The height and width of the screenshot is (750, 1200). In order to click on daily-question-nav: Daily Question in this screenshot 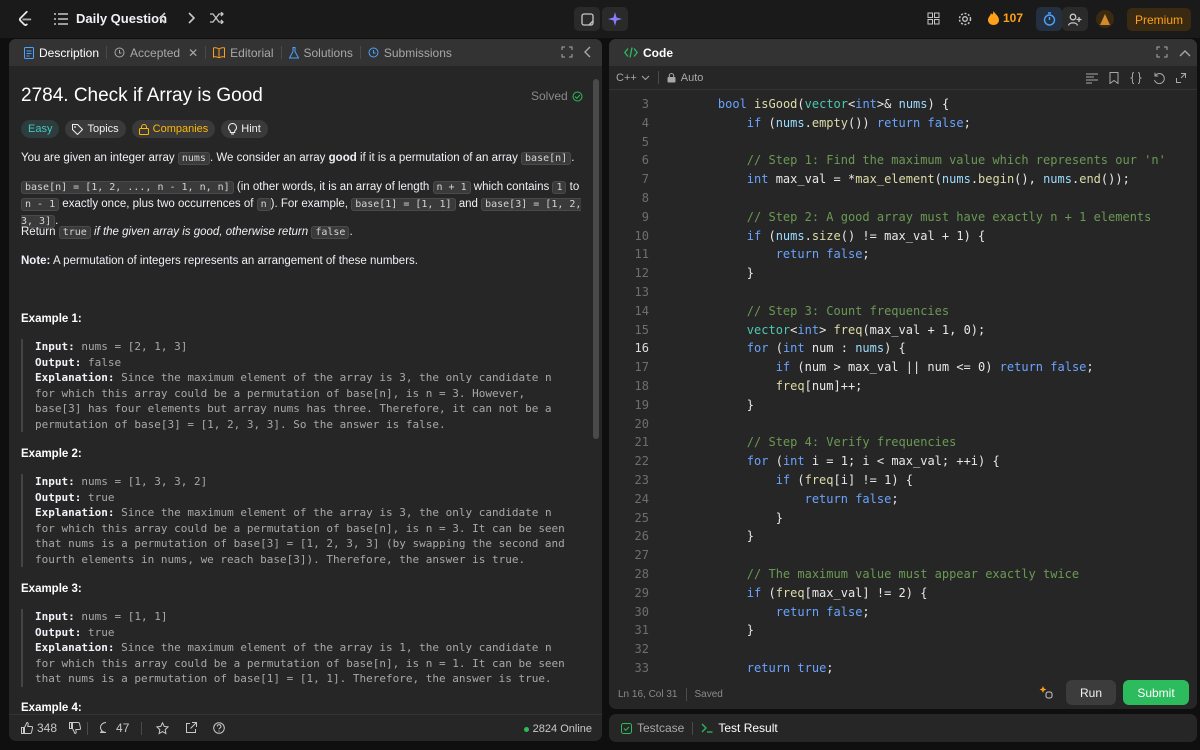, I will do `click(110, 18)`.